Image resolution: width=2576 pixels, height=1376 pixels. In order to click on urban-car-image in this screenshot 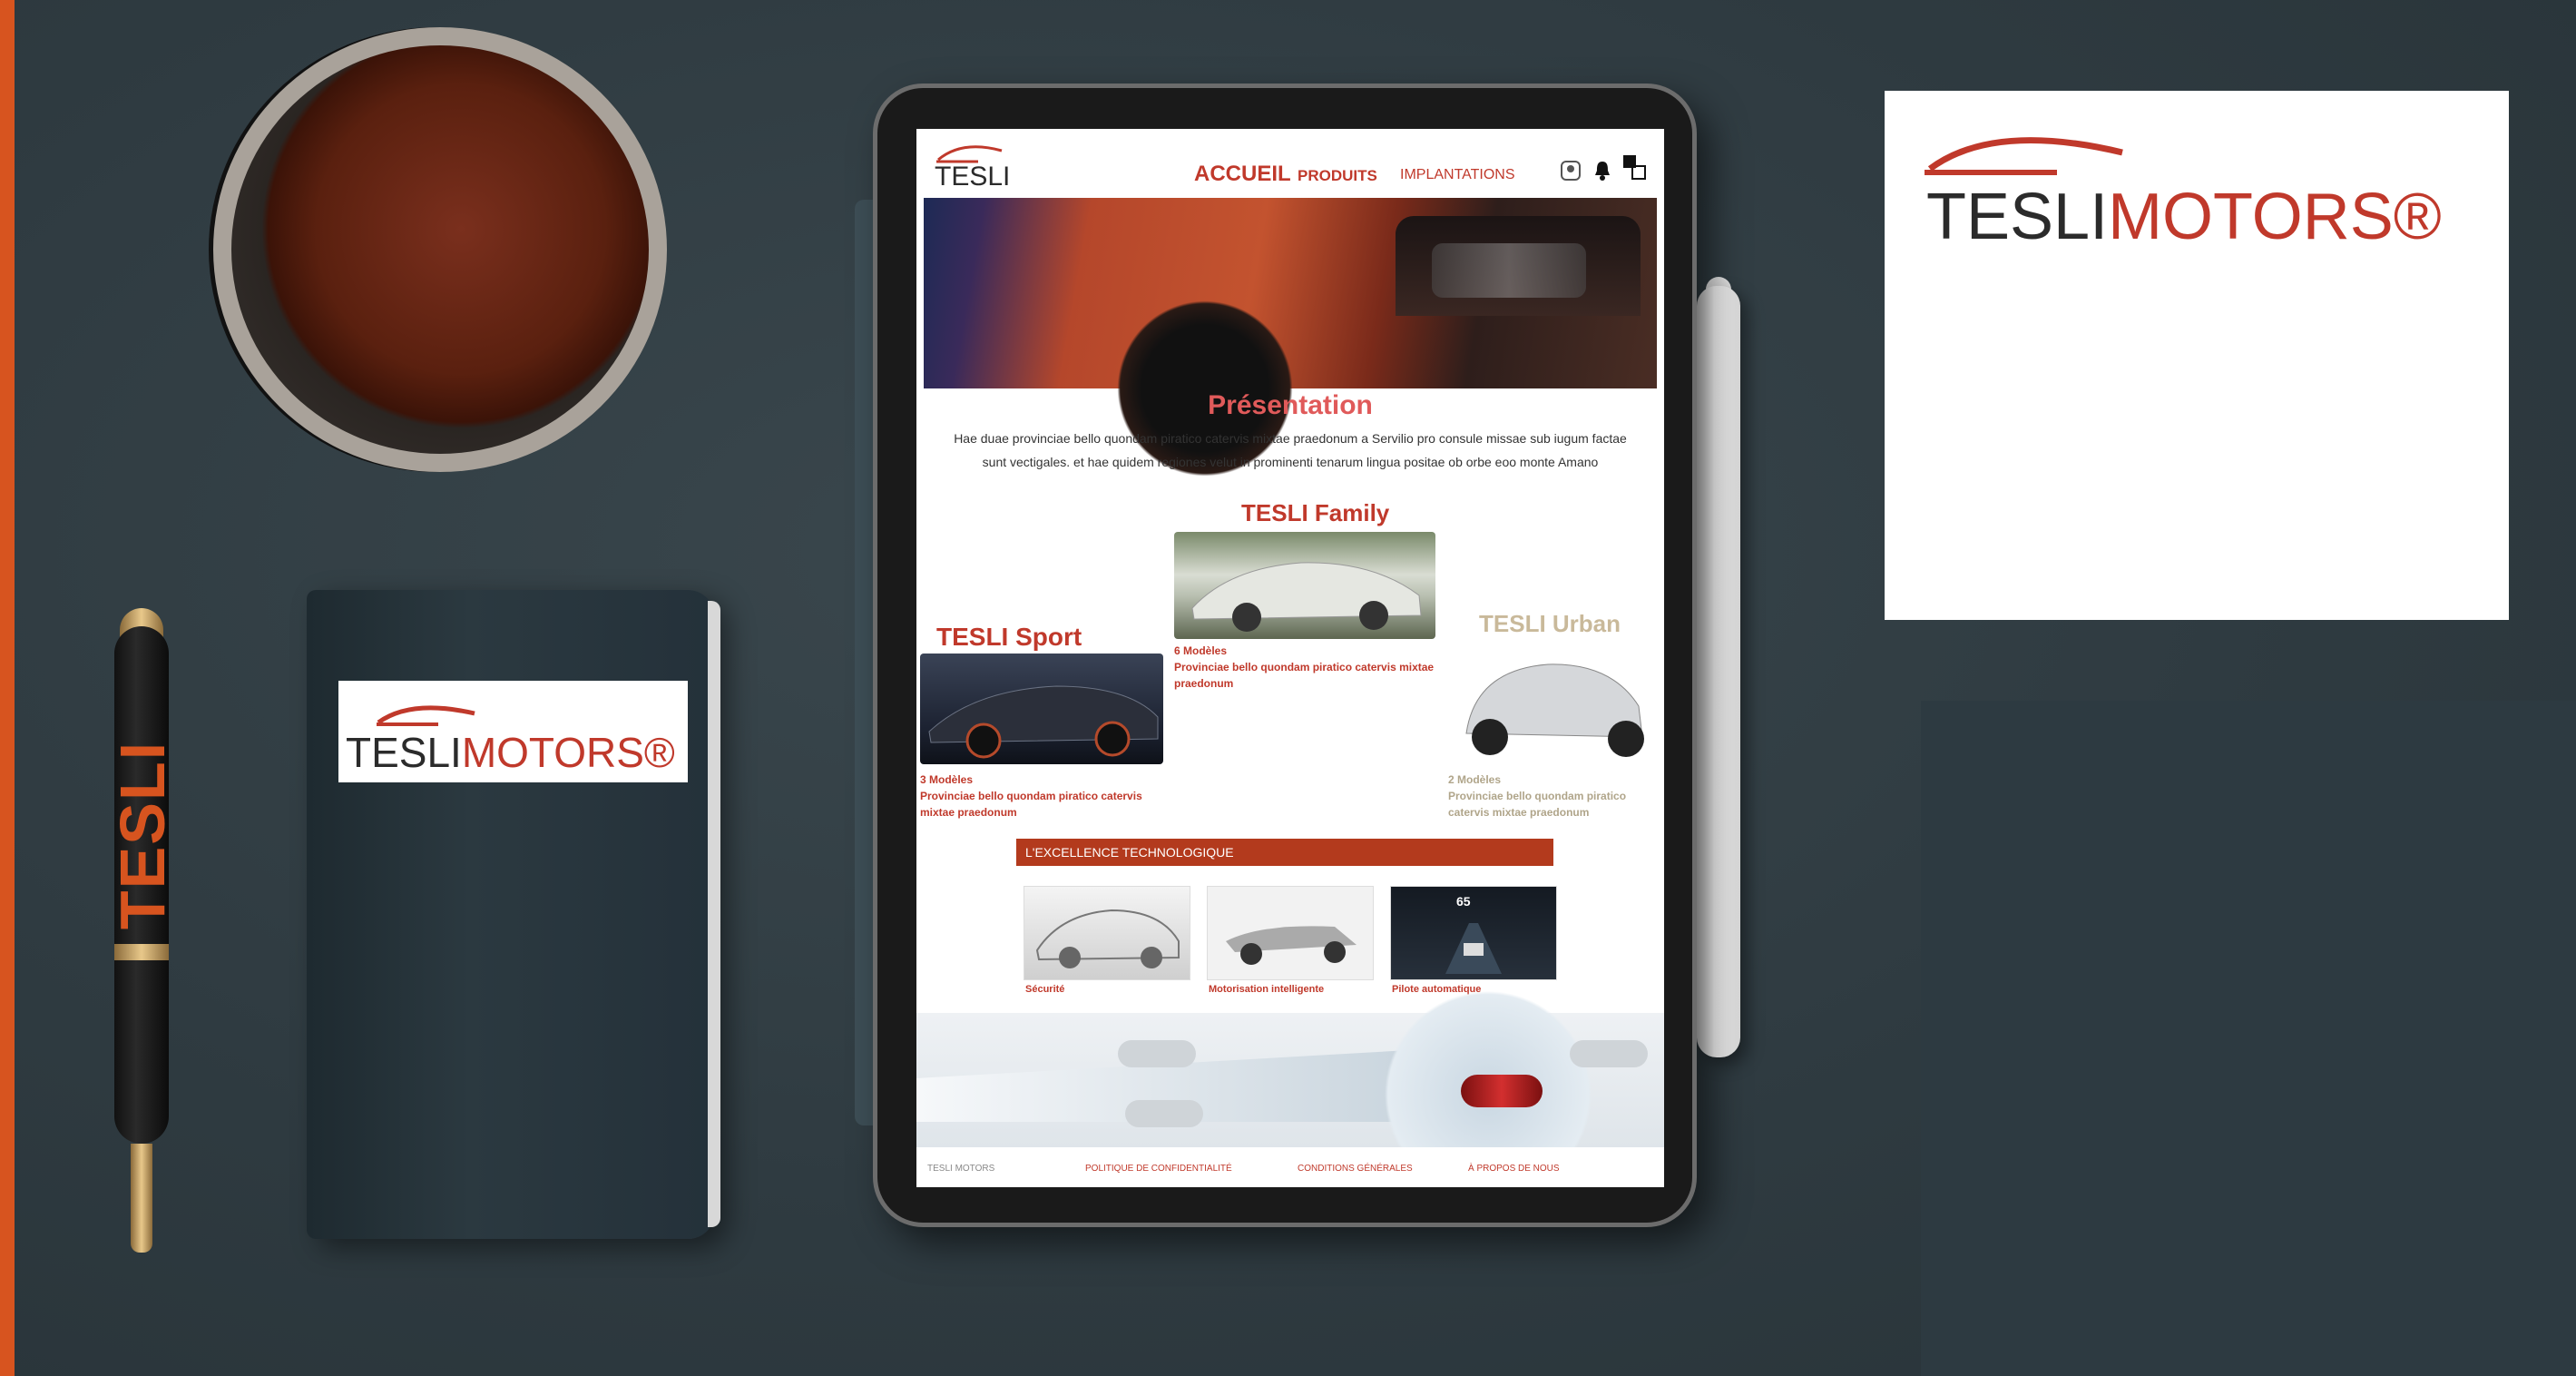, I will do `click(1555, 702)`.